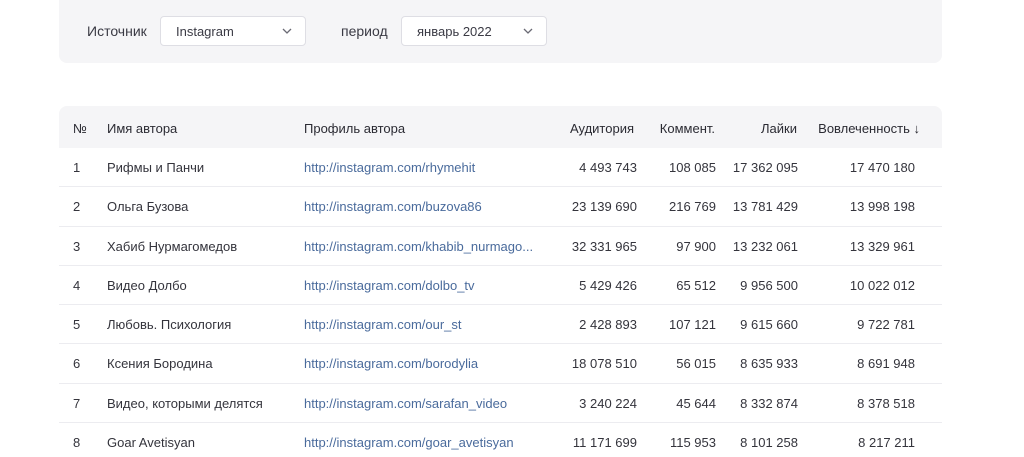 The image size is (1024, 457). What do you see at coordinates (77, 207) in the screenshot?
I see `cell-num: 2` at bounding box center [77, 207].